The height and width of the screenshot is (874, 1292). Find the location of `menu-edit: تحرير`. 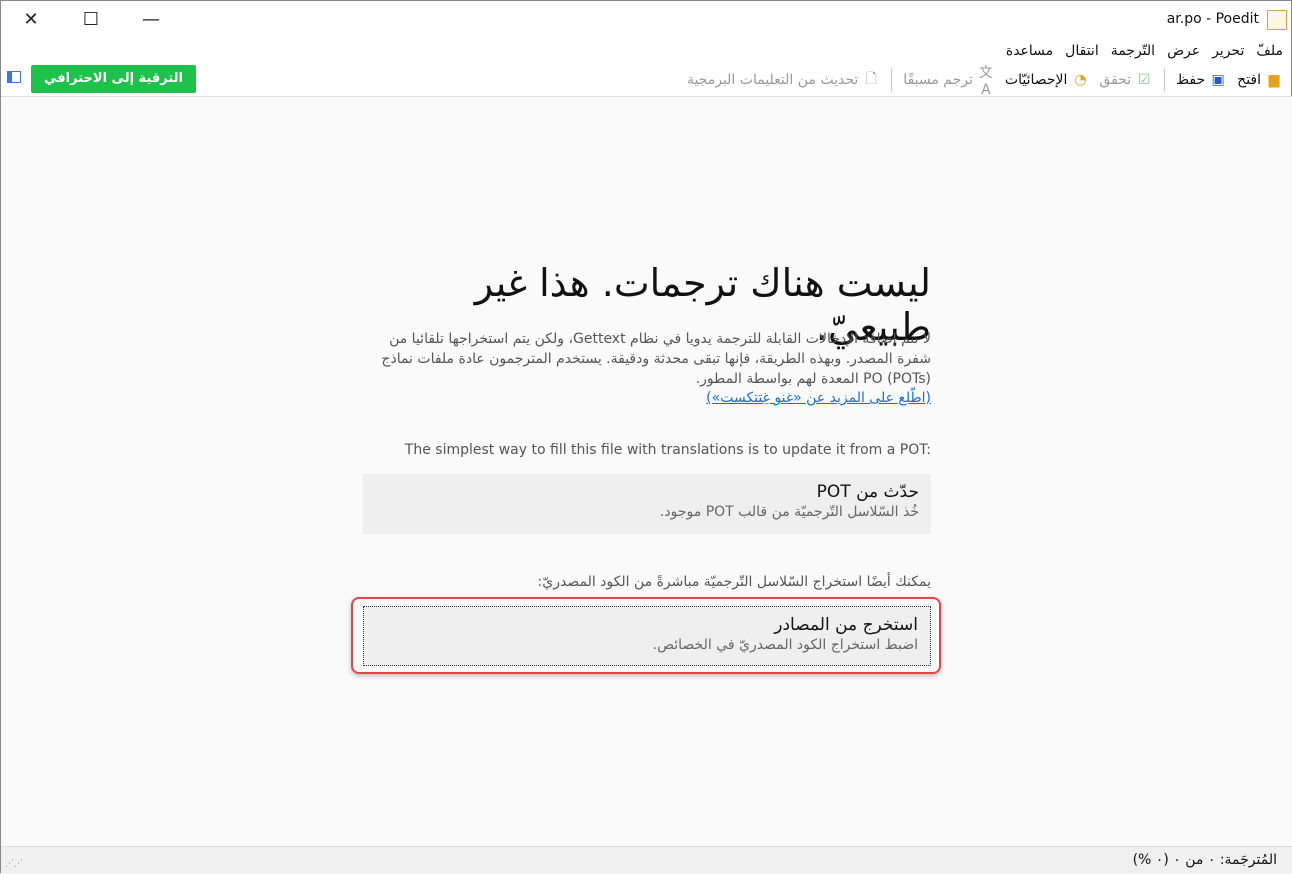

menu-edit: تحرير is located at coordinates (1228, 51).